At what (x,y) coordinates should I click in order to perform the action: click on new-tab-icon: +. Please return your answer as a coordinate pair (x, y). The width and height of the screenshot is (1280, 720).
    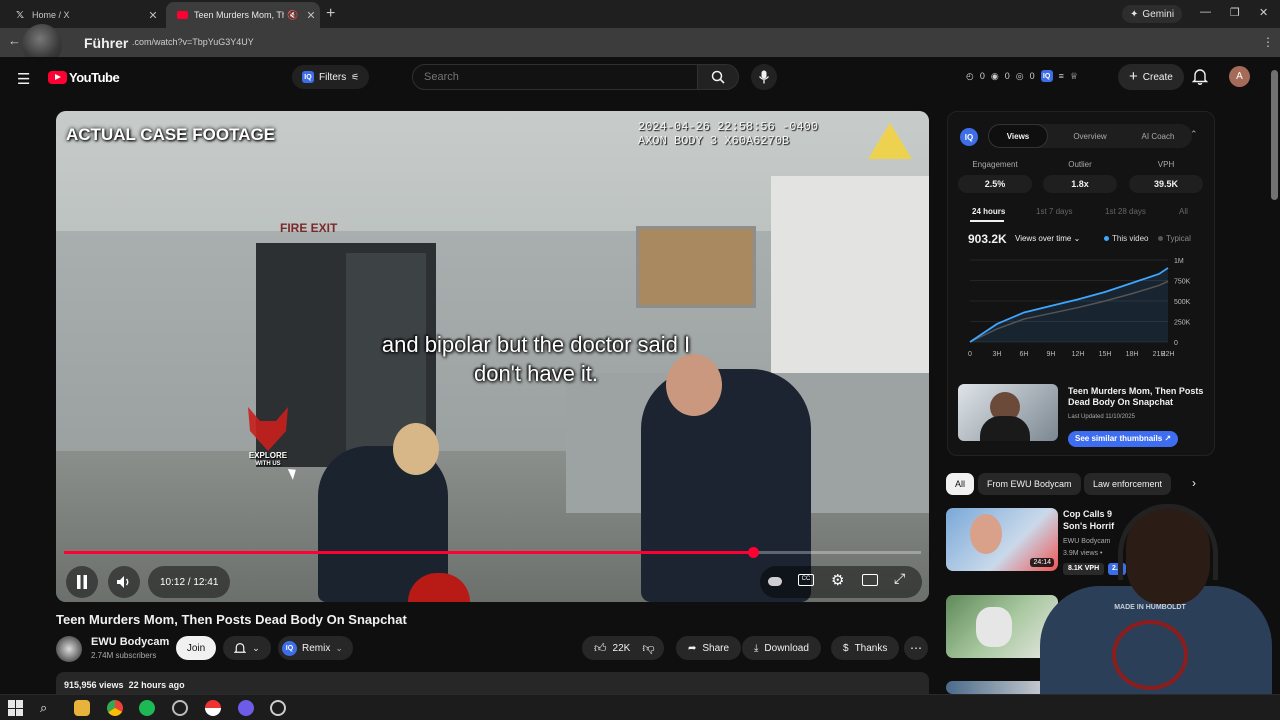
    Looking at the image, I should click on (330, 14).